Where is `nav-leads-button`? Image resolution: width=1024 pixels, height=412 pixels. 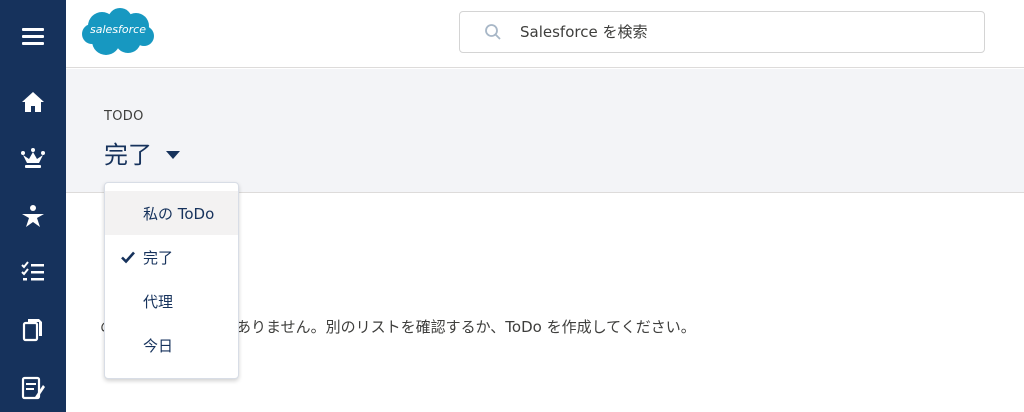
nav-leads-button is located at coordinates (33, 216).